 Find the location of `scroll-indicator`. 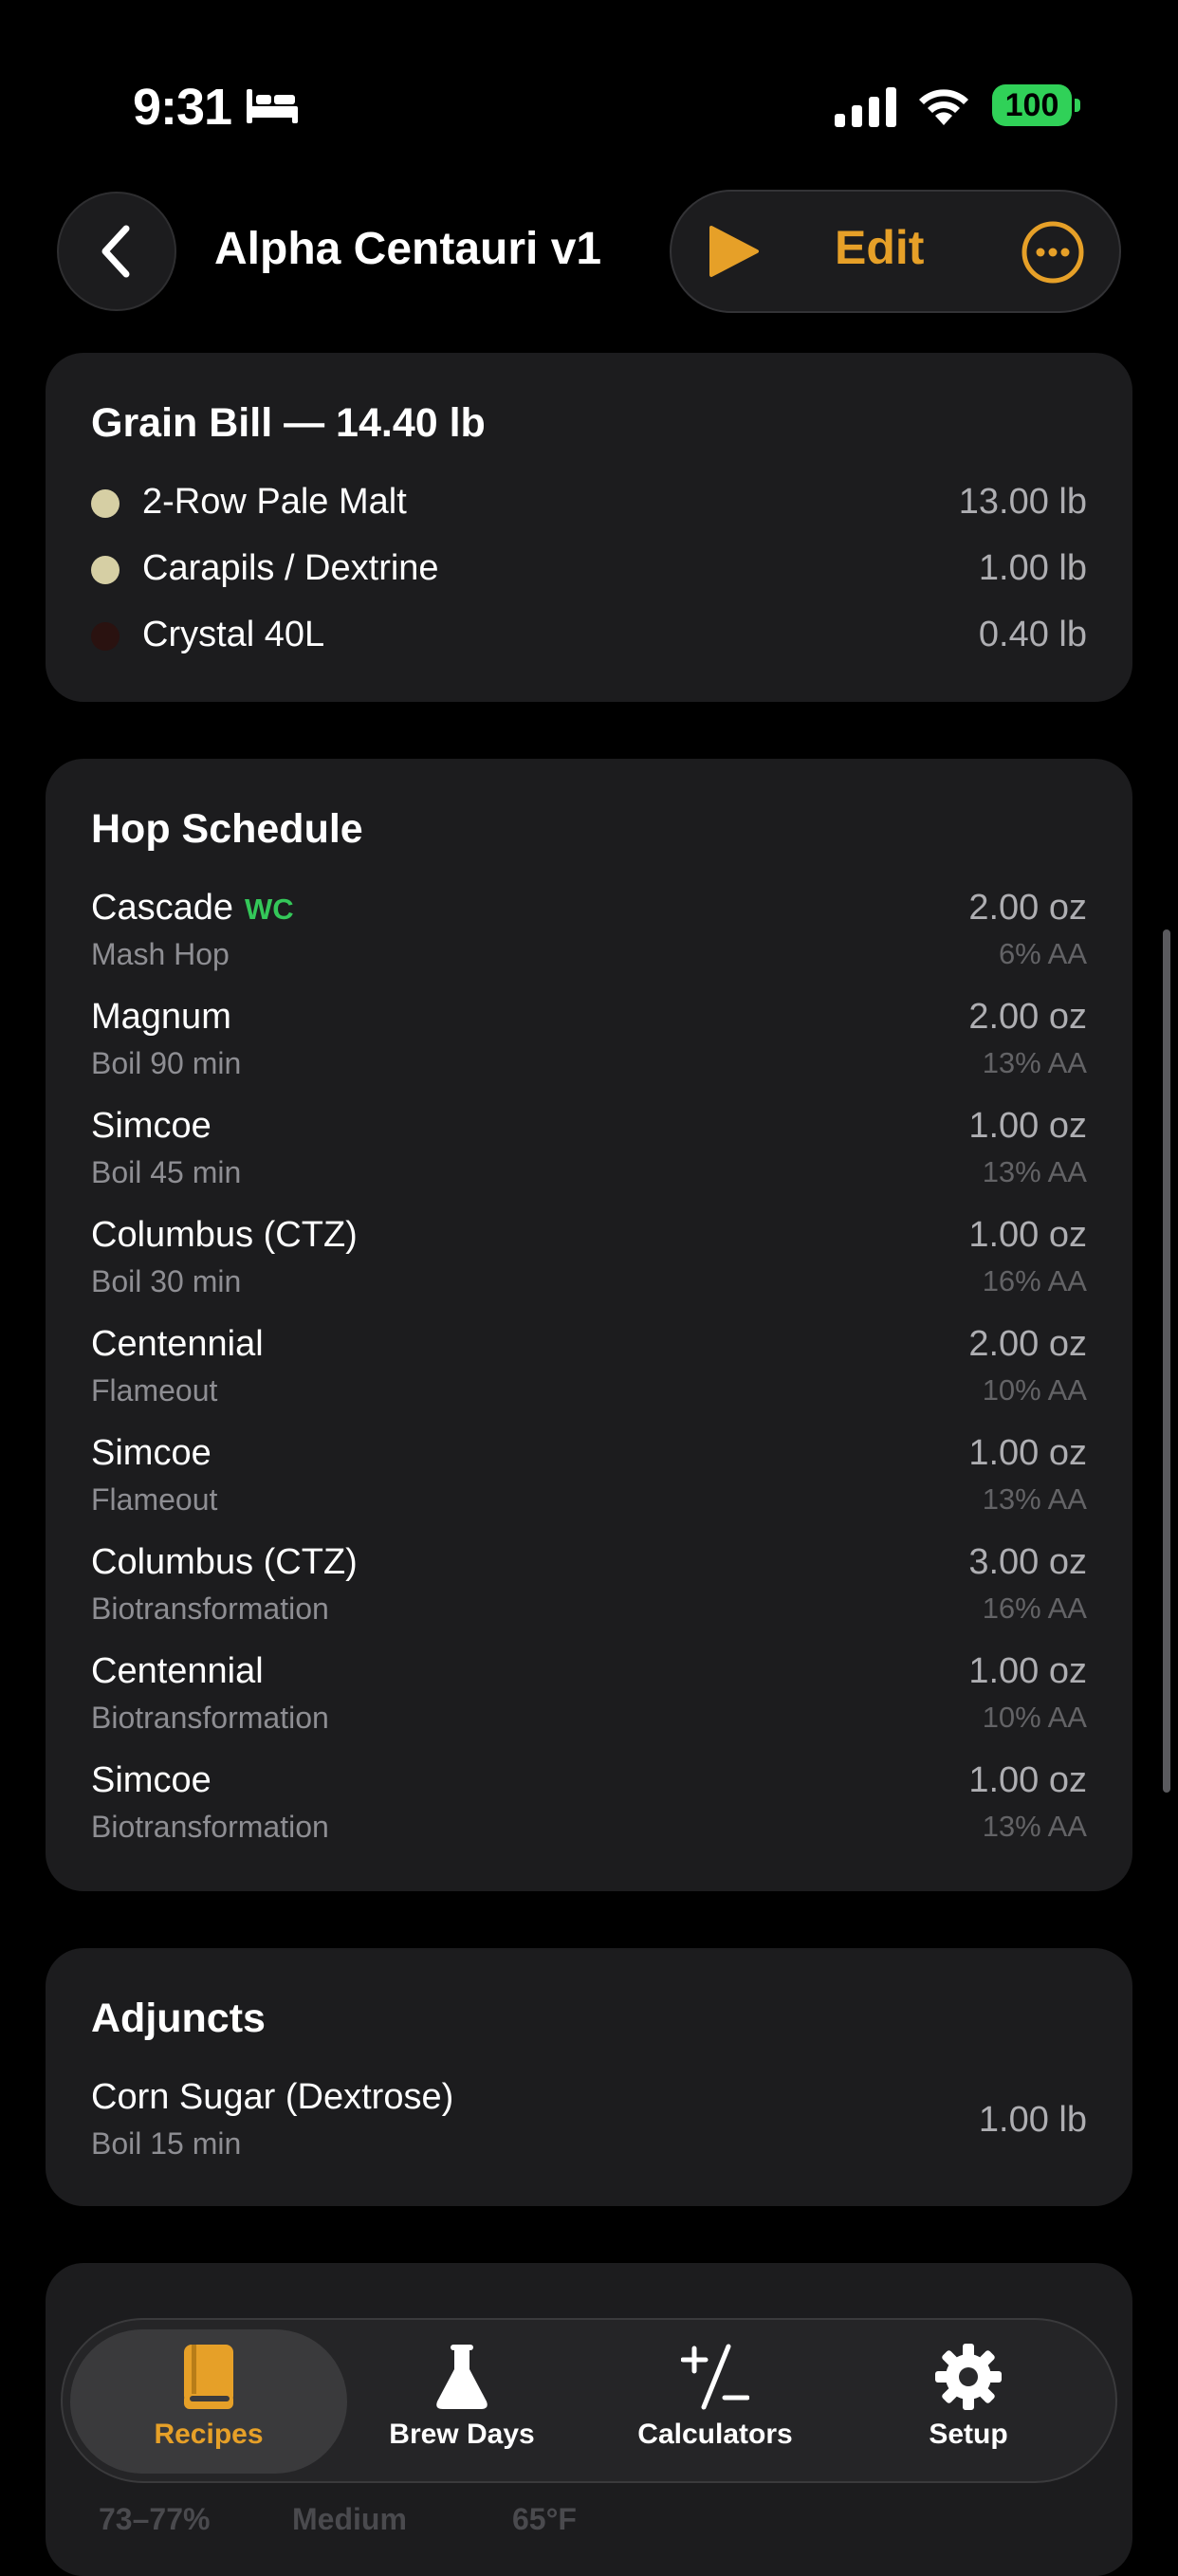

scroll-indicator is located at coordinates (1166, 1361).